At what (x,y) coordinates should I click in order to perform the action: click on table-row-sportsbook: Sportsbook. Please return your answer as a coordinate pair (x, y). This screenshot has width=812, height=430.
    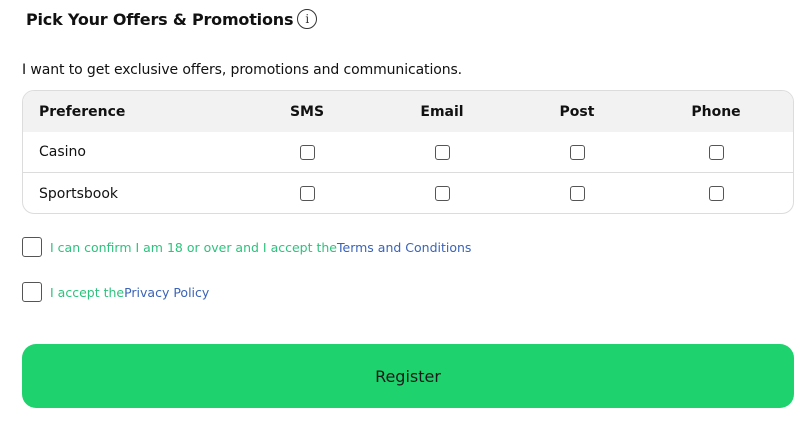
    Looking at the image, I should click on (408, 193).